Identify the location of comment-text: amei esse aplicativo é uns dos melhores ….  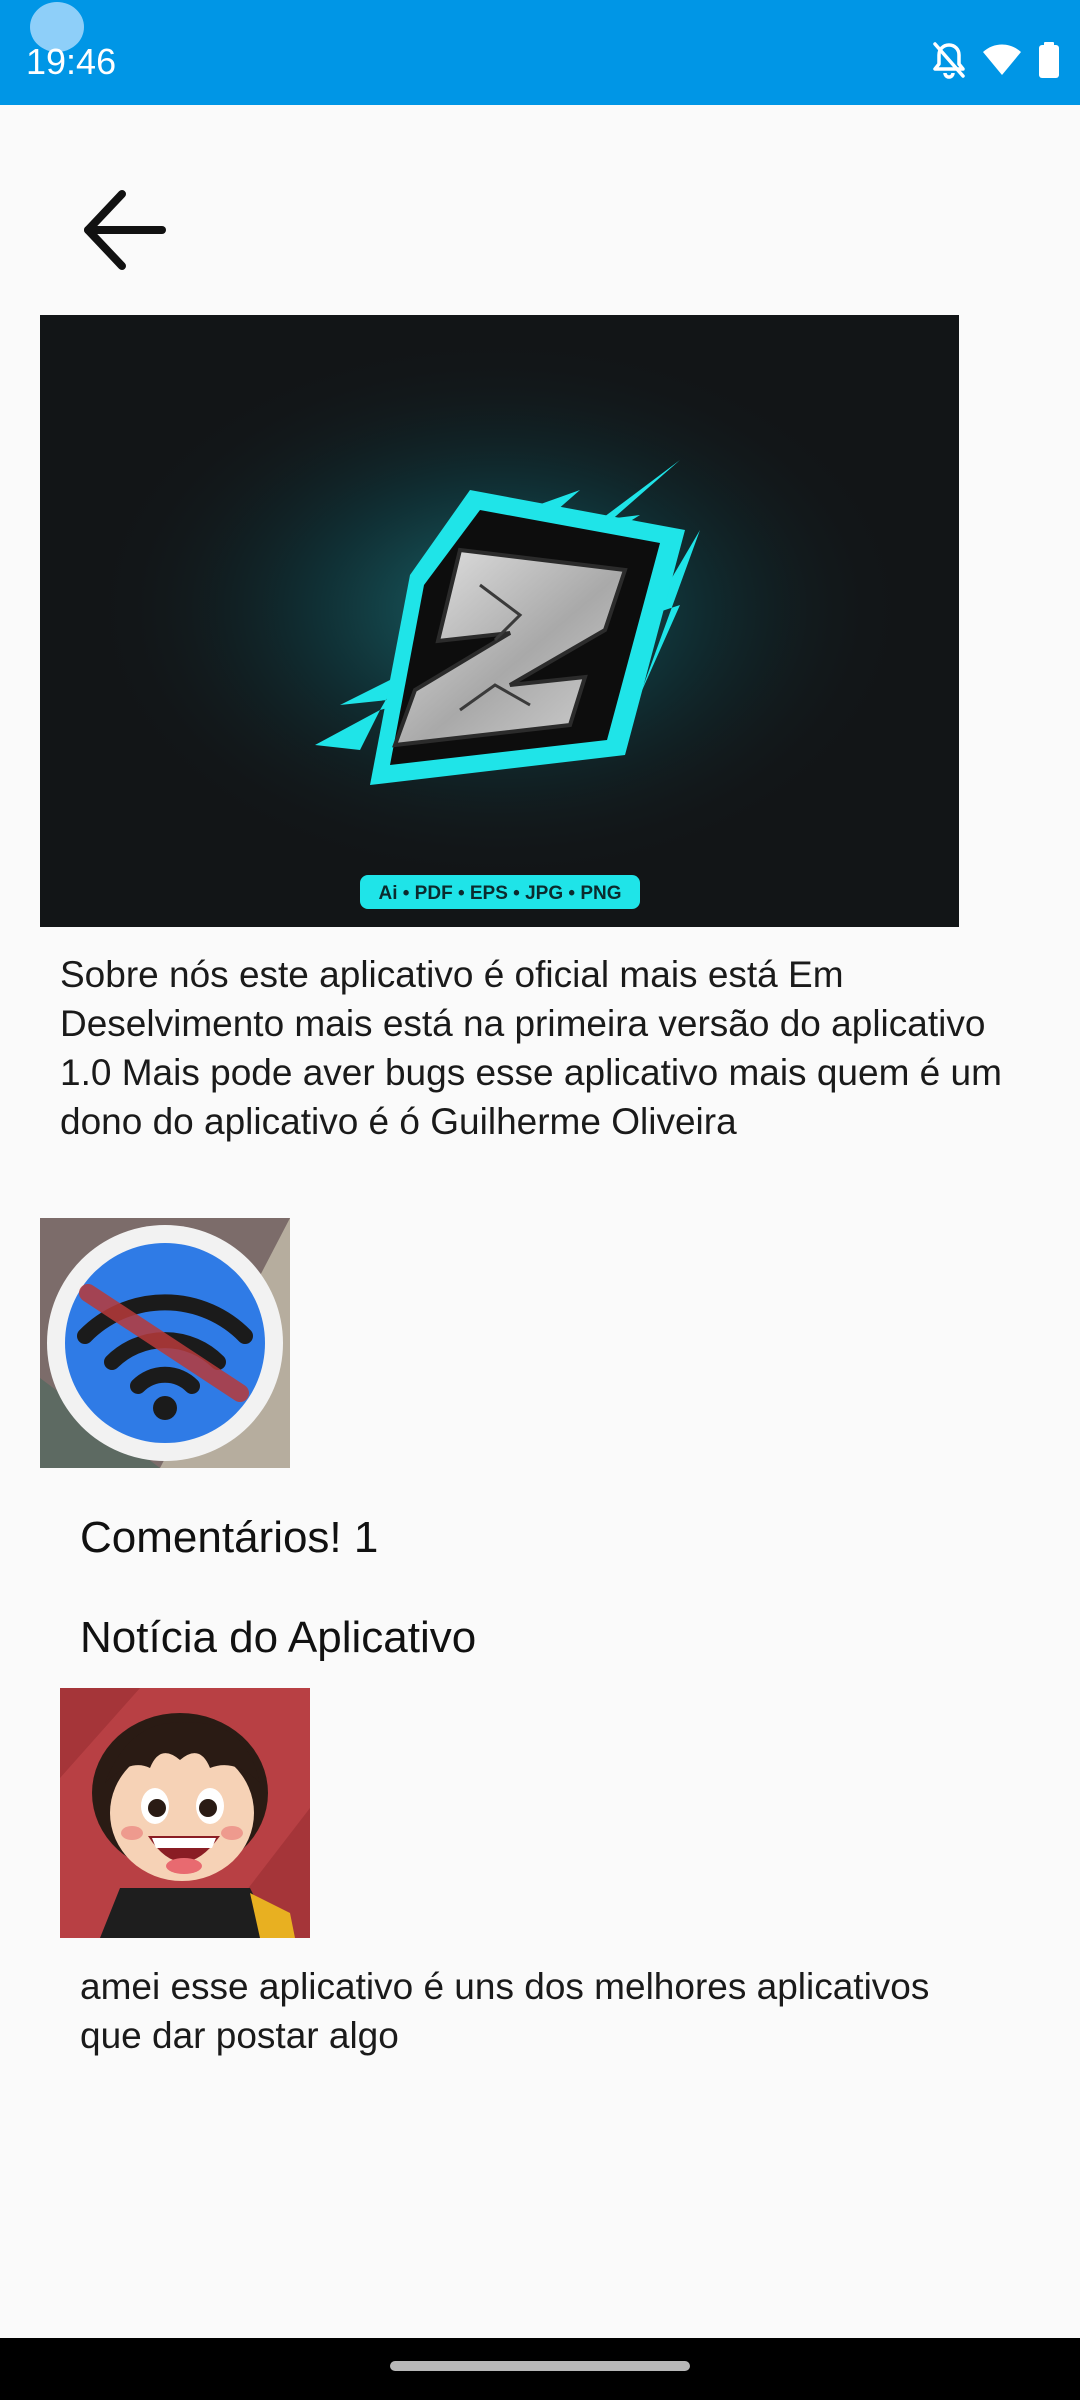
(505, 2011).